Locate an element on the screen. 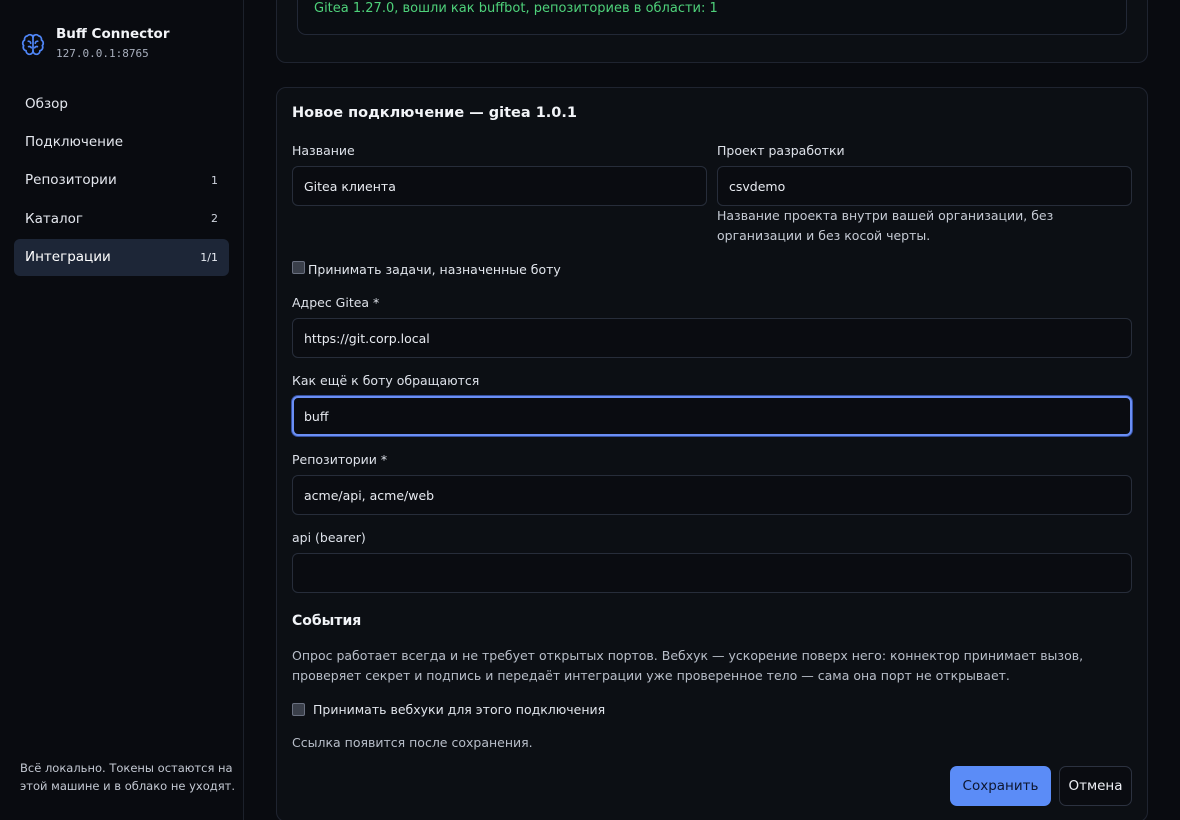 The image size is (1180, 820). sidebar-item-label: Репозитории is located at coordinates (71, 180).